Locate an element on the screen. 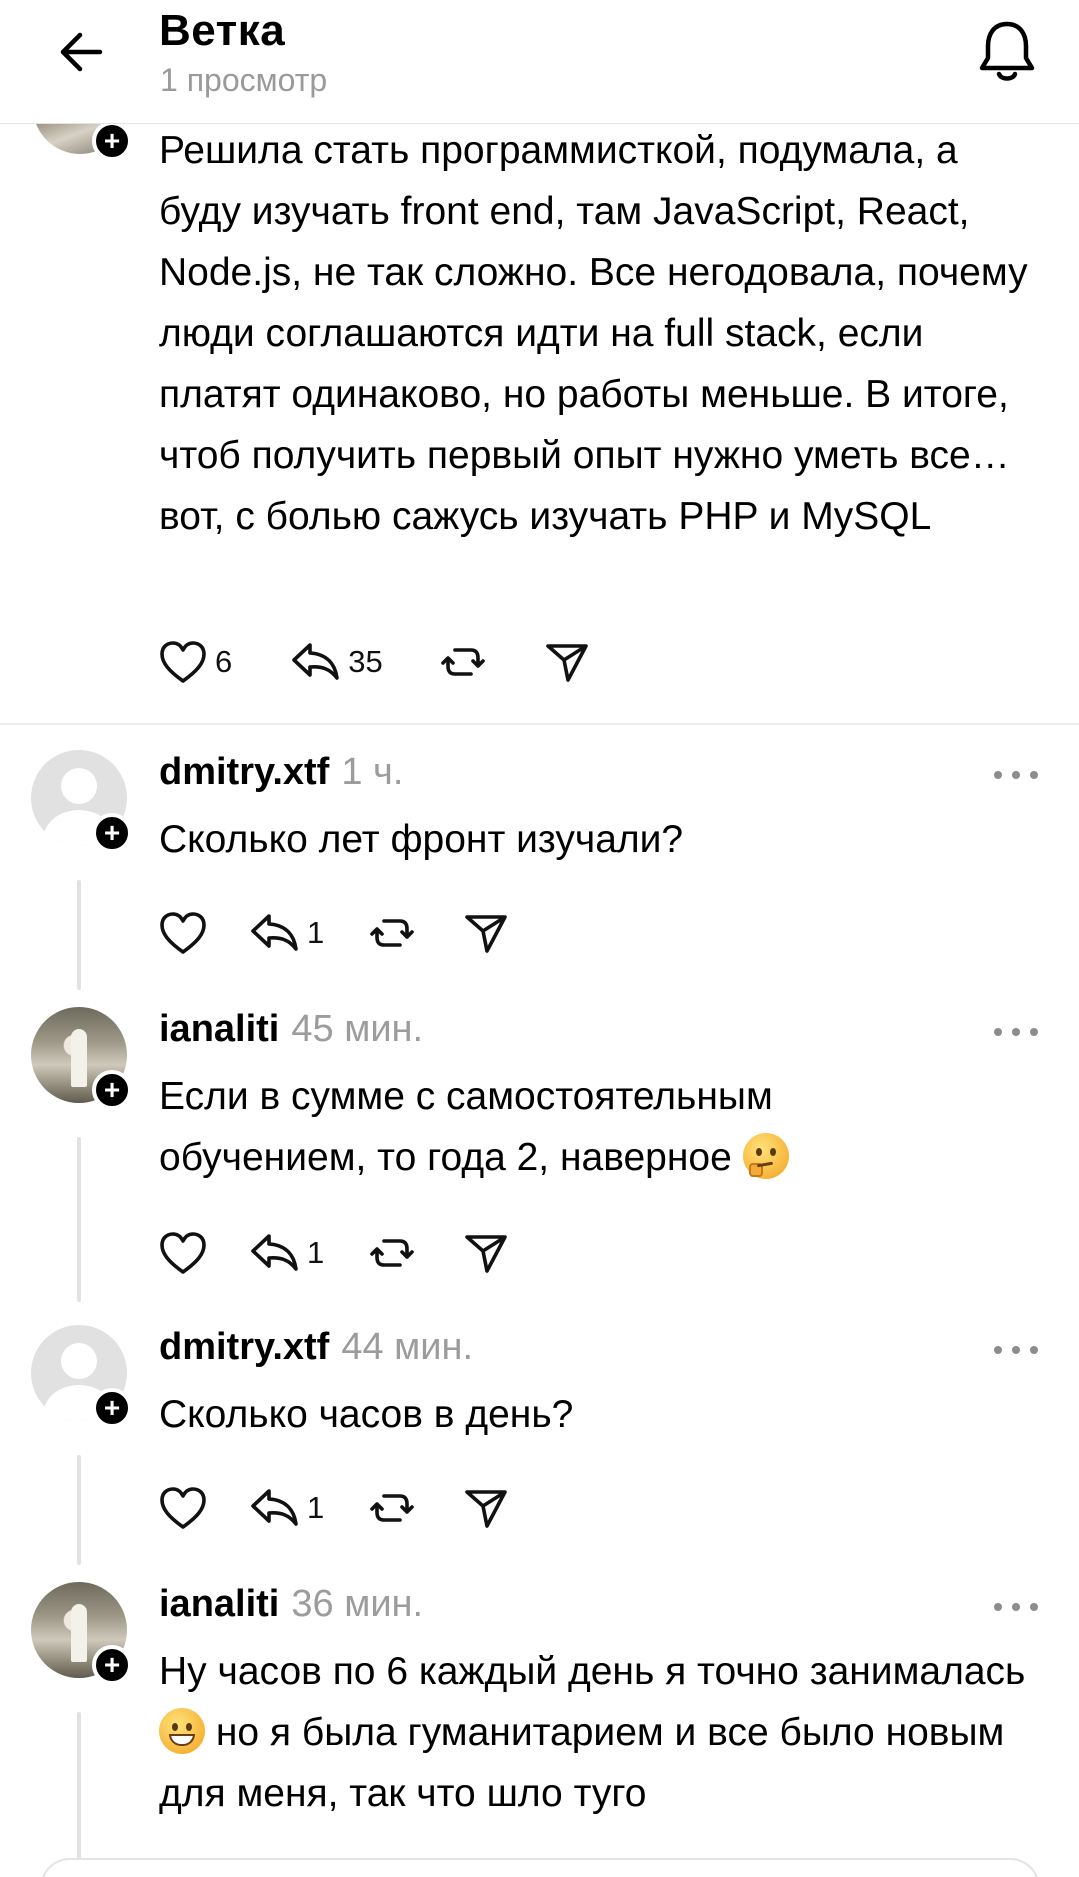 This screenshot has width=1079, height=1877. page-title: Ветка is located at coordinates (222, 30).